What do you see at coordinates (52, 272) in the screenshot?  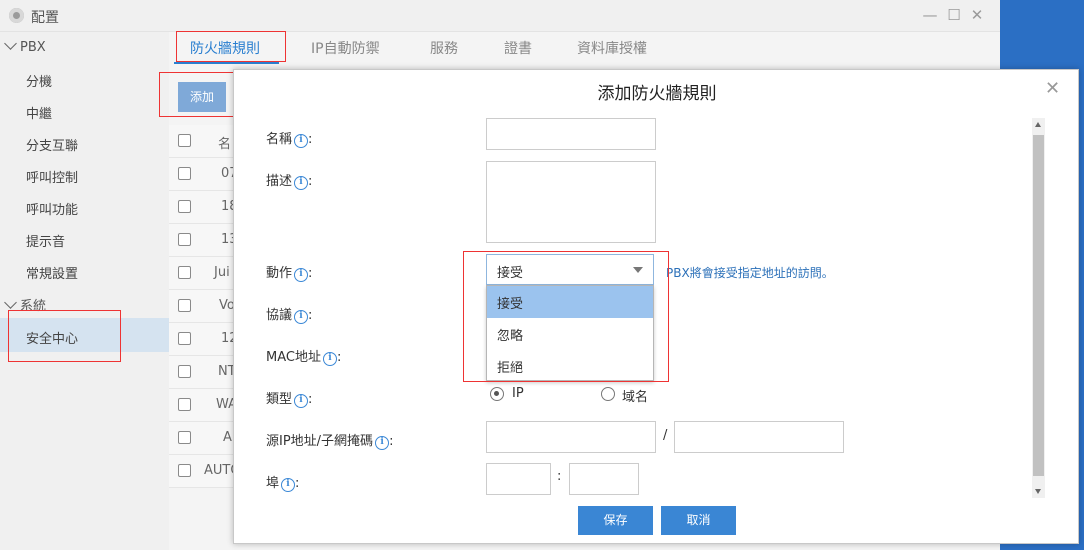 I see `sidebar-item-general-settings: 常規設置` at bounding box center [52, 272].